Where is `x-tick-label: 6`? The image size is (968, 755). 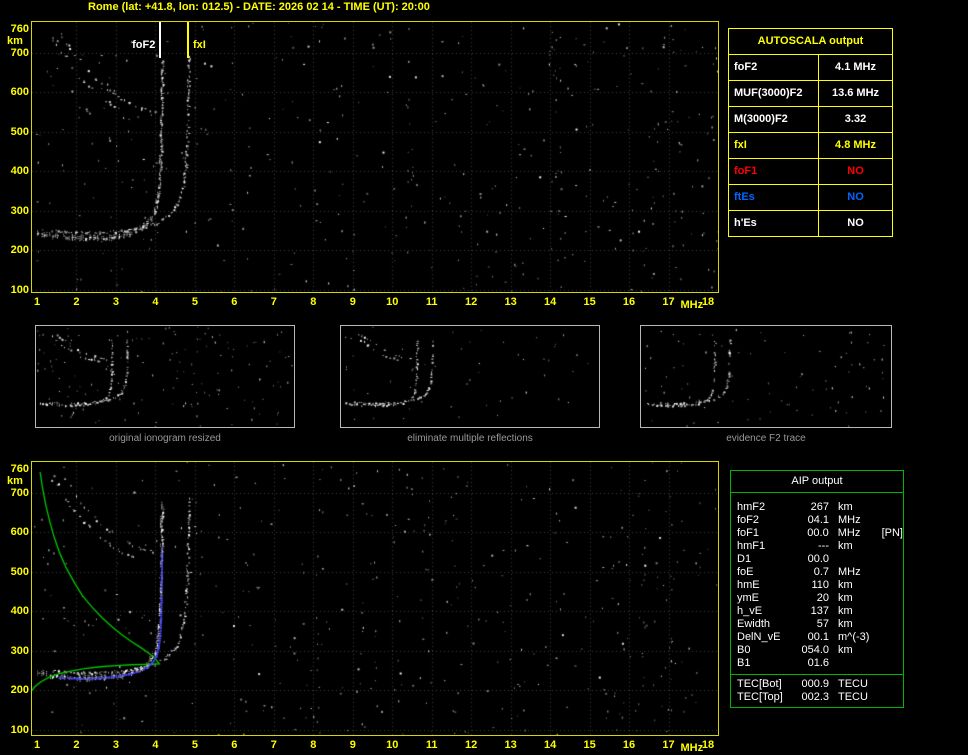
x-tick-label: 6 is located at coordinates (234, 302).